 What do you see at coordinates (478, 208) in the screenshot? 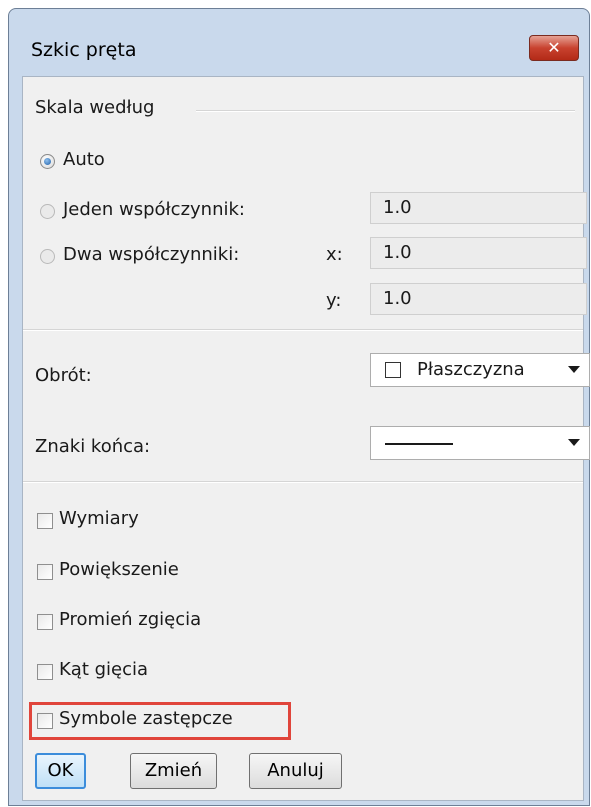
I see `single-factor-field: 1.0` at bounding box center [478, 208].